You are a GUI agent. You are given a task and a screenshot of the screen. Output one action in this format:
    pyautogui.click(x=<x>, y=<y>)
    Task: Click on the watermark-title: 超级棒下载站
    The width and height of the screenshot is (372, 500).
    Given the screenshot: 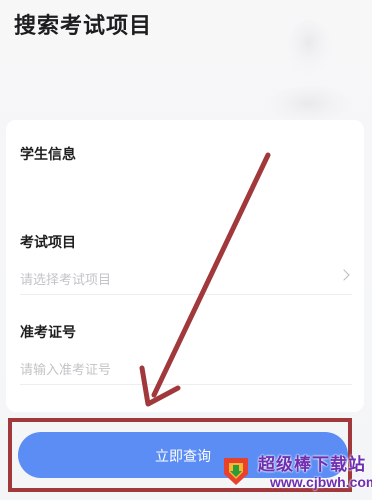 What is the action you would take?
    pyautogui.click(x=312, y=464)
    